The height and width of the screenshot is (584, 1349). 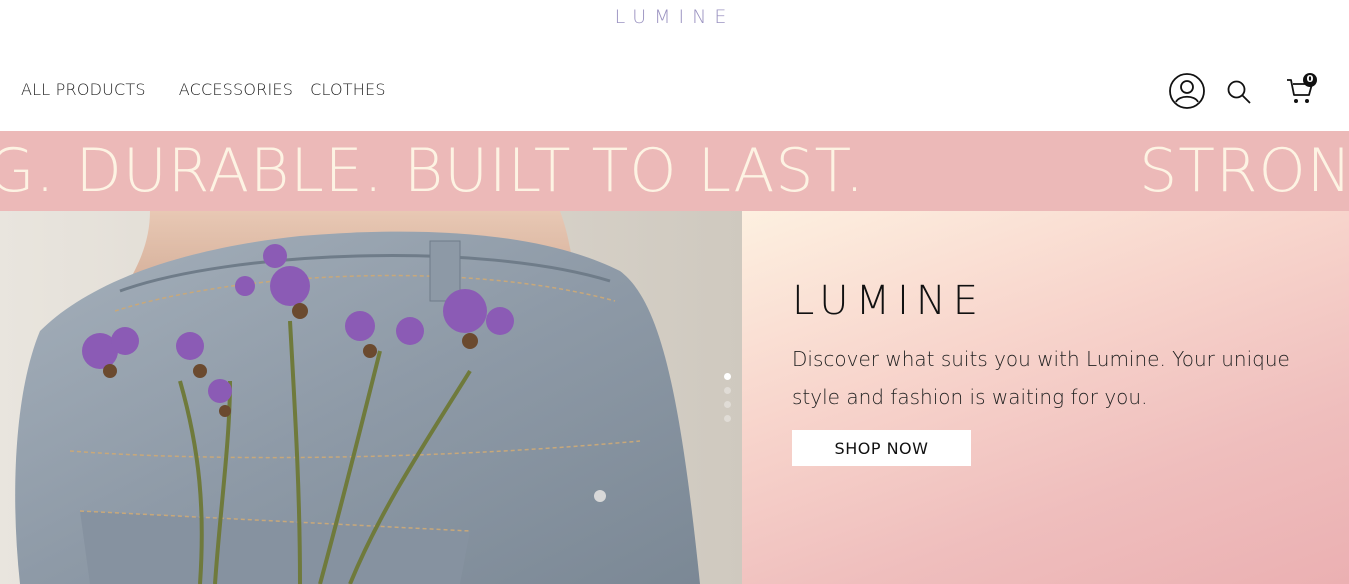 I want to click on site-logo: LUMINE, so click(x=674, y=17).